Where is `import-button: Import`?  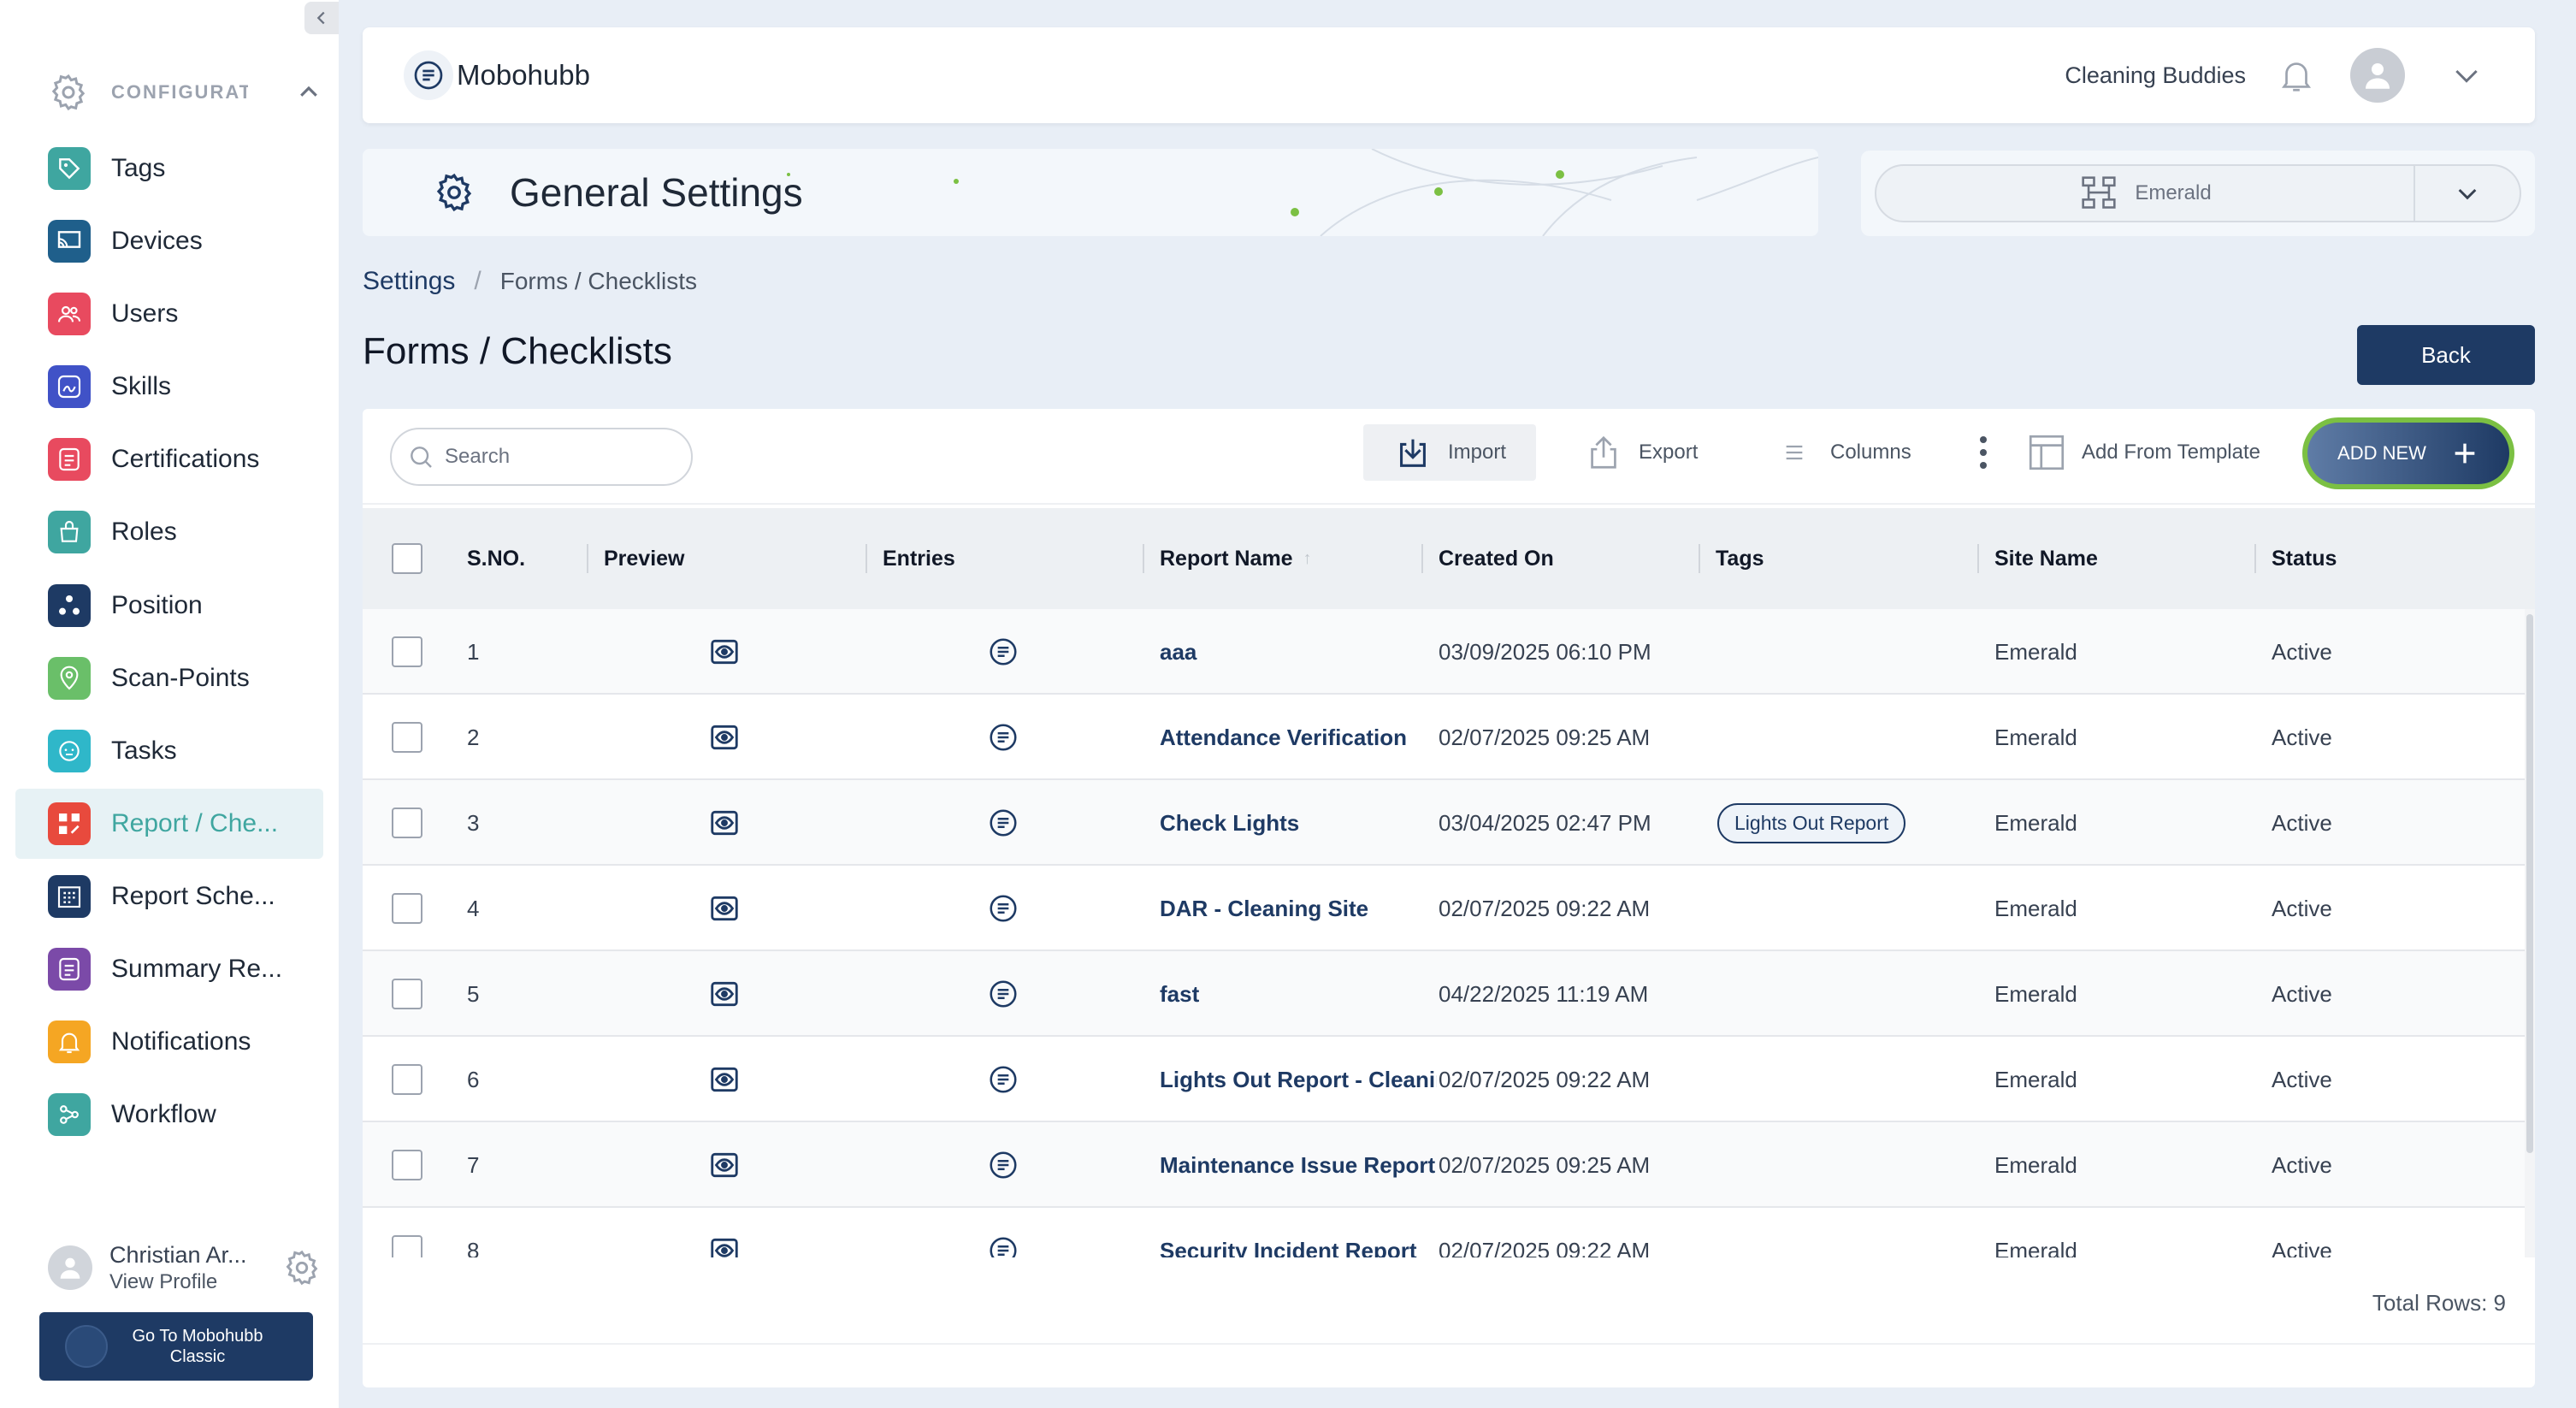 import-button: Import is located at coordinates (1449, 452).